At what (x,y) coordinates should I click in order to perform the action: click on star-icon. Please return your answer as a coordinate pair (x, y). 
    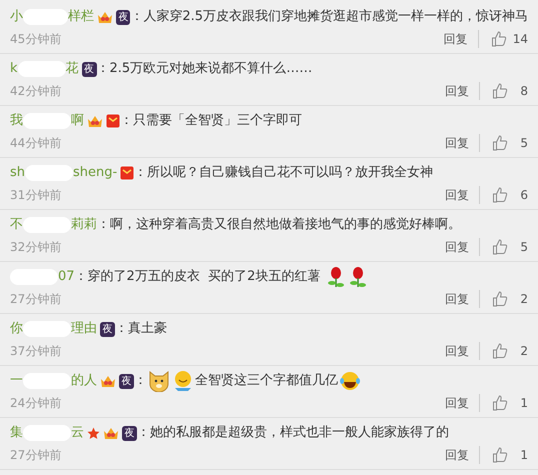
    Looking at the image, I should click on (93, 433).